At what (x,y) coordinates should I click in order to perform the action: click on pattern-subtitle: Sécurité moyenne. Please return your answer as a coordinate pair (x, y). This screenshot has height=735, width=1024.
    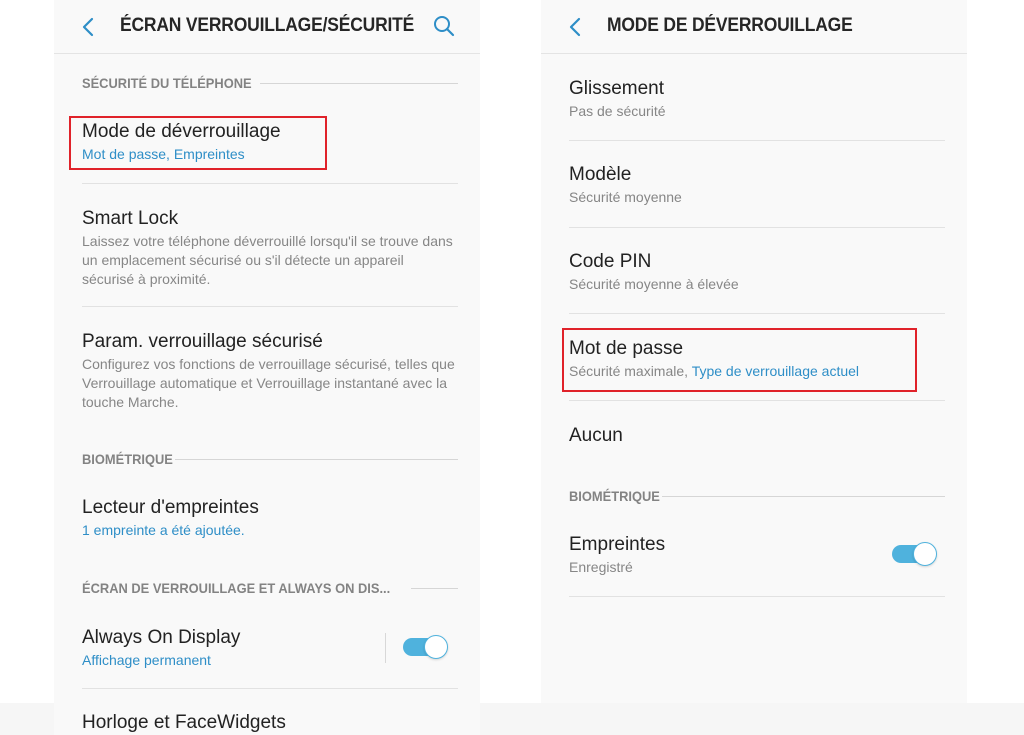
    Looking at the image, I should click on (625, 197).